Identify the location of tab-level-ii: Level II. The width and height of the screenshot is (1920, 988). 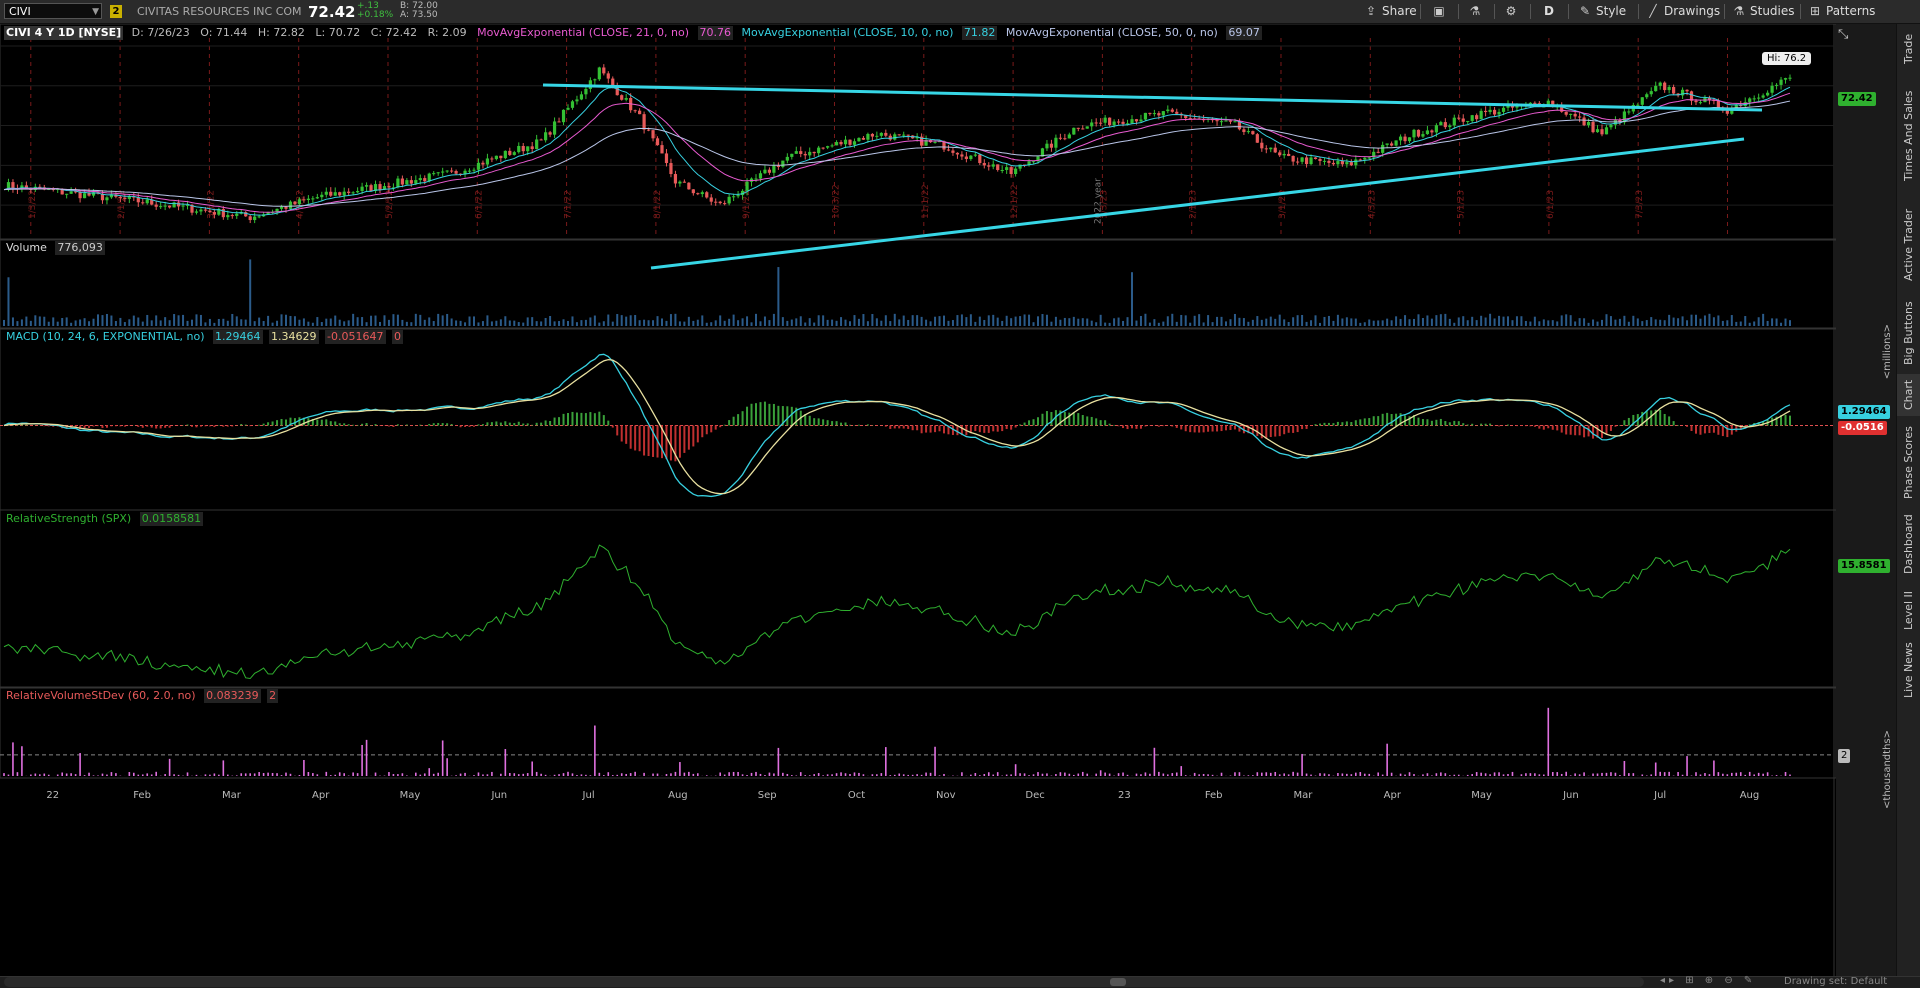
(1908, 610).